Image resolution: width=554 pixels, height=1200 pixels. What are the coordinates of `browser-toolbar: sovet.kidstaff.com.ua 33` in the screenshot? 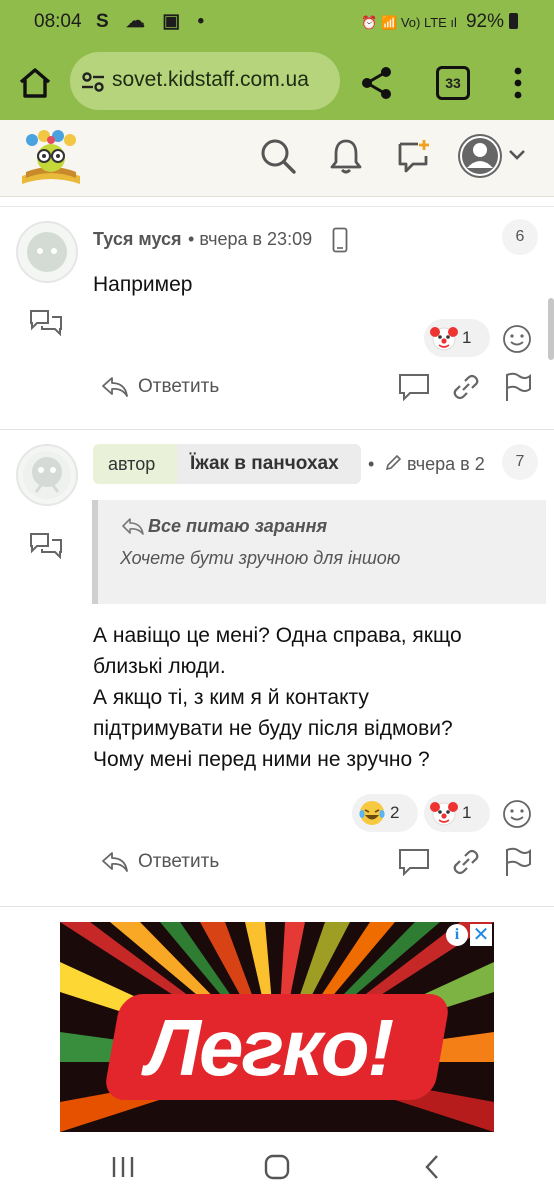 It's located at (277, 82).